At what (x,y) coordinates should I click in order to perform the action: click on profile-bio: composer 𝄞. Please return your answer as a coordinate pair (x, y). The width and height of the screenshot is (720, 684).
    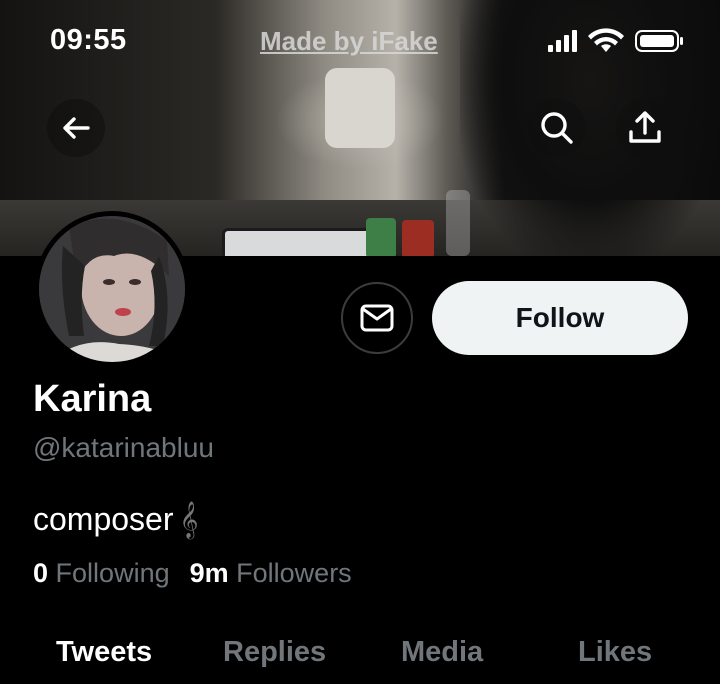
    Looking at the image, I should click on (115, 519).